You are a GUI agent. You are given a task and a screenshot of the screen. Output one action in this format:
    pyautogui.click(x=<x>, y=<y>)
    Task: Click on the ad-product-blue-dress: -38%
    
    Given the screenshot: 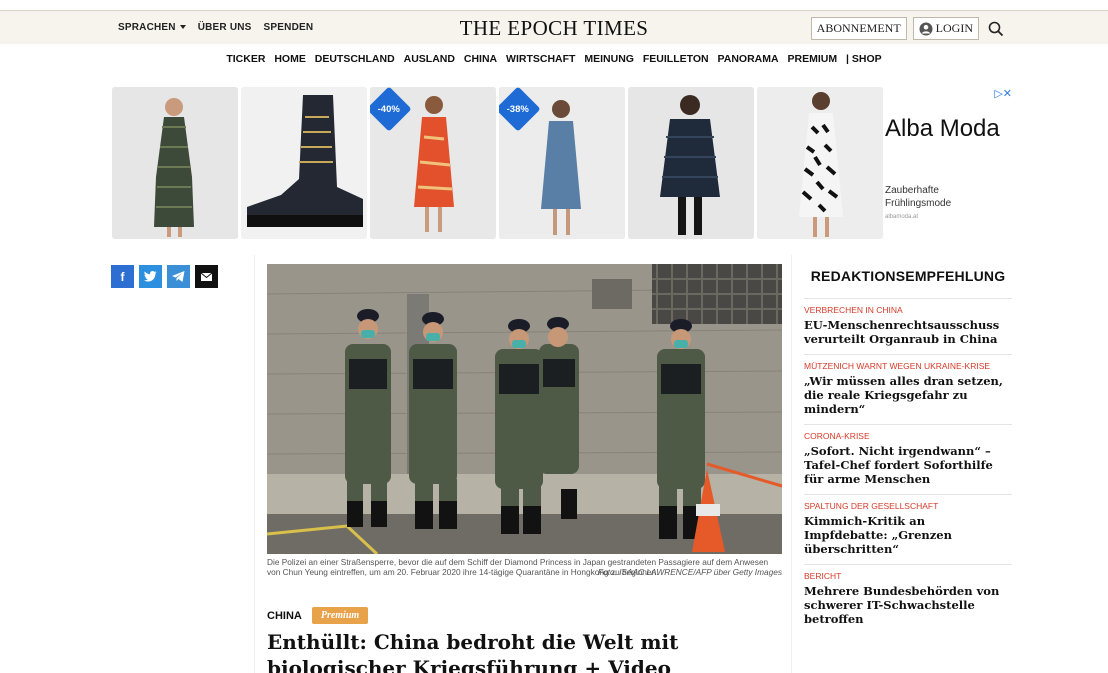 What is the action you would take?
    pyautogui.click(x=562, y=163)
    